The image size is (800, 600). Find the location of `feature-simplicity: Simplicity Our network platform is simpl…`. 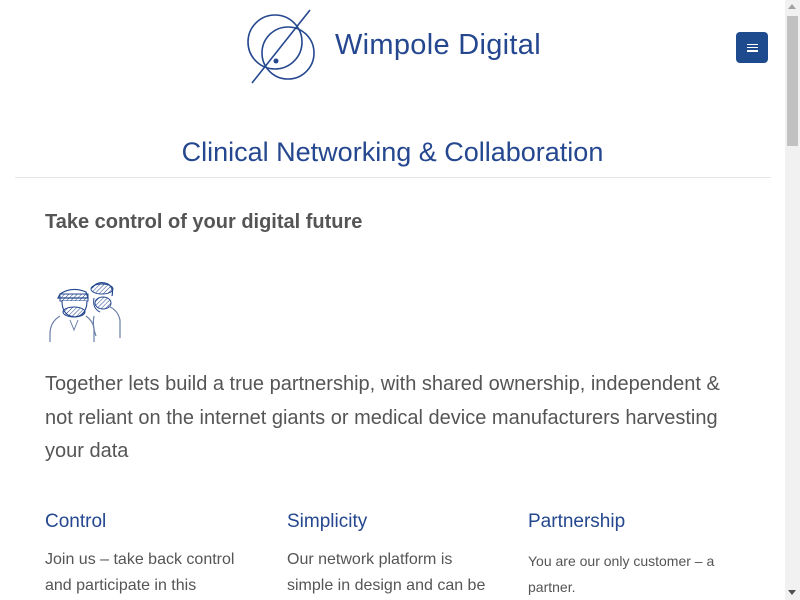

feature-simplicity: Simplicity Our network platform is simpl… is located at coordinates (394, 555).